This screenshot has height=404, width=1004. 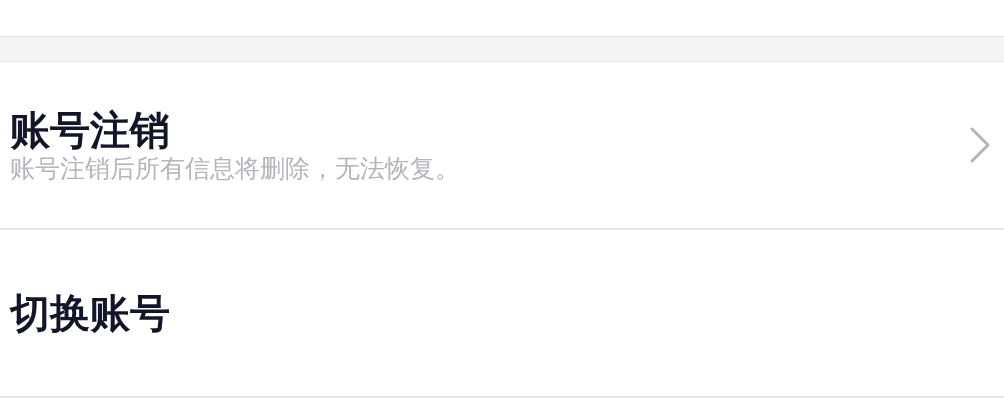 I want to click on chevron-right-icon, so click(x=980, y=145).